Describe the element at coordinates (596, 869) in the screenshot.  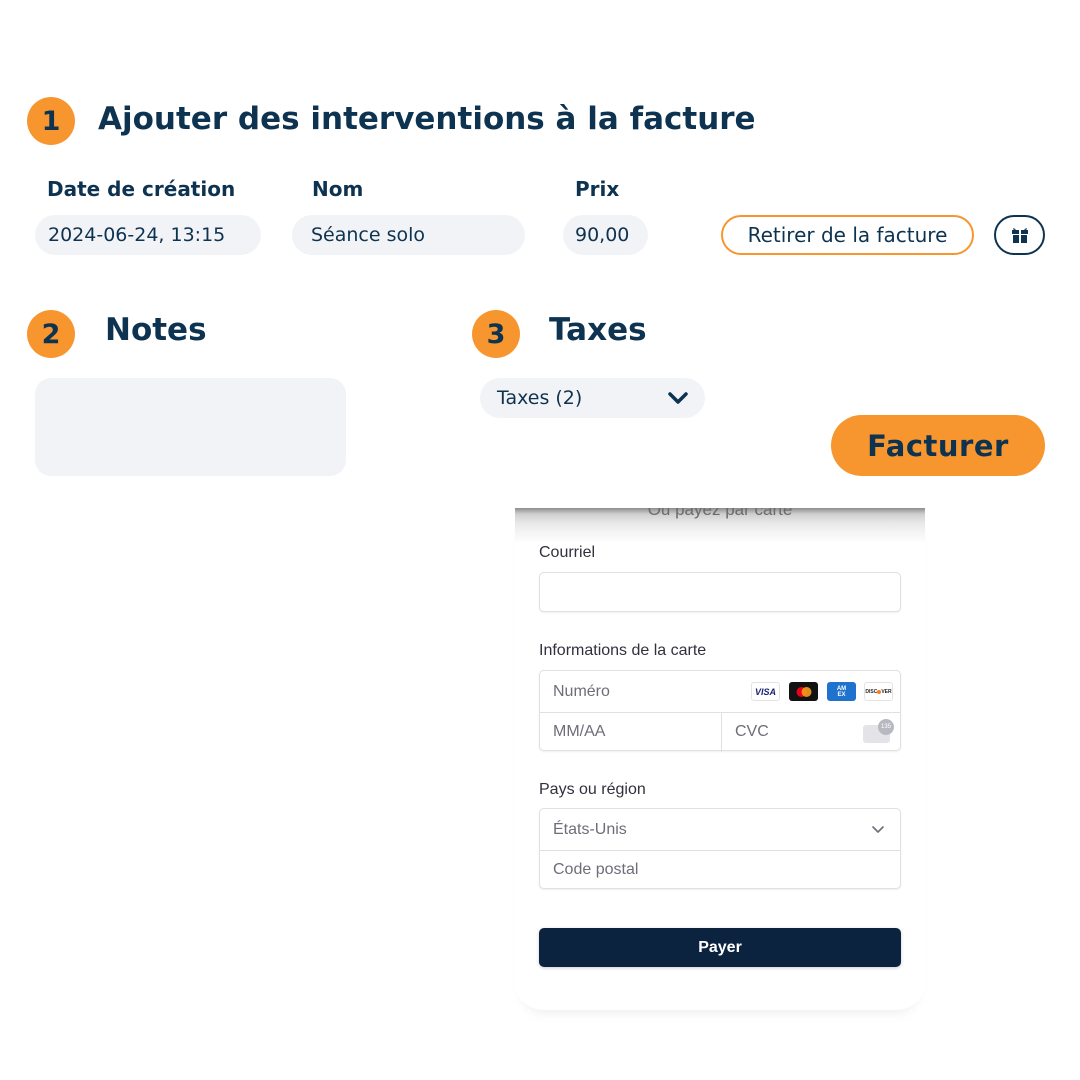
I see `postal-code-placeholder: Code postal` at that location.